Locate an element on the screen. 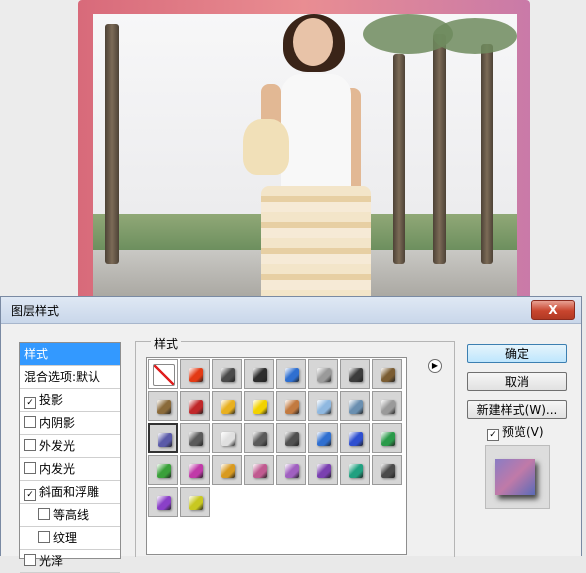 This screenshot has width=586, height=573. style-category-item: 等高线 is located at coordinates (70, 515).